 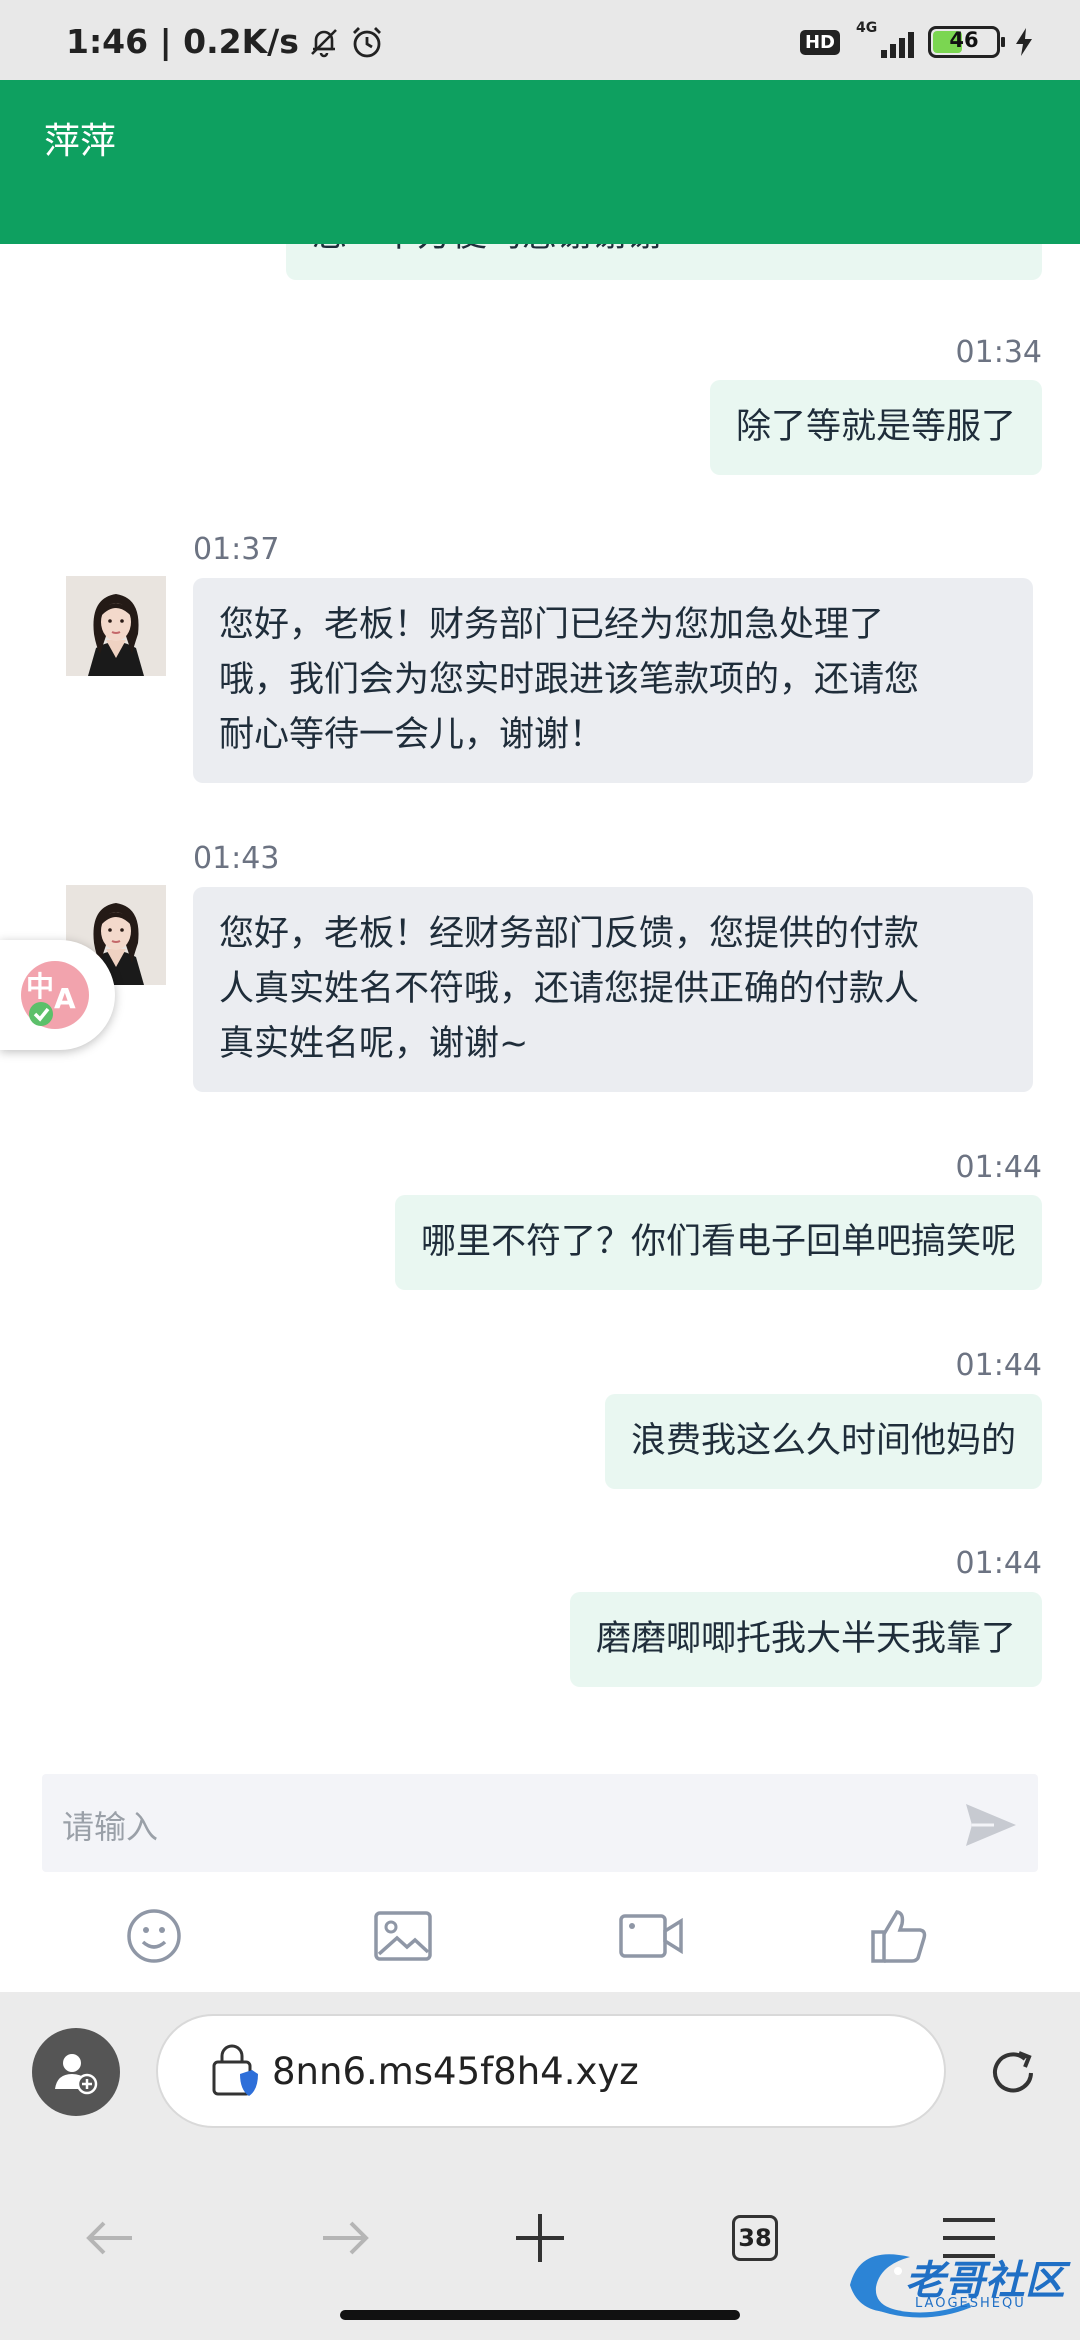 I want to click on url-text: 8nn6.ms45f8h4.xyz, so click(x=455, y=2071).